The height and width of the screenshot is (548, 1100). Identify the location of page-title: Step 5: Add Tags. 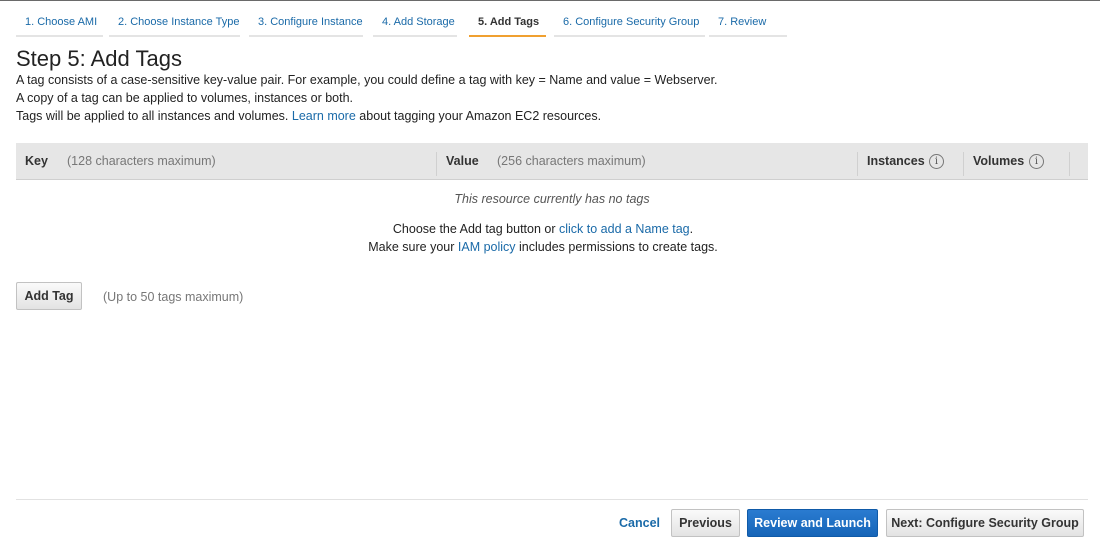
(99, 58).